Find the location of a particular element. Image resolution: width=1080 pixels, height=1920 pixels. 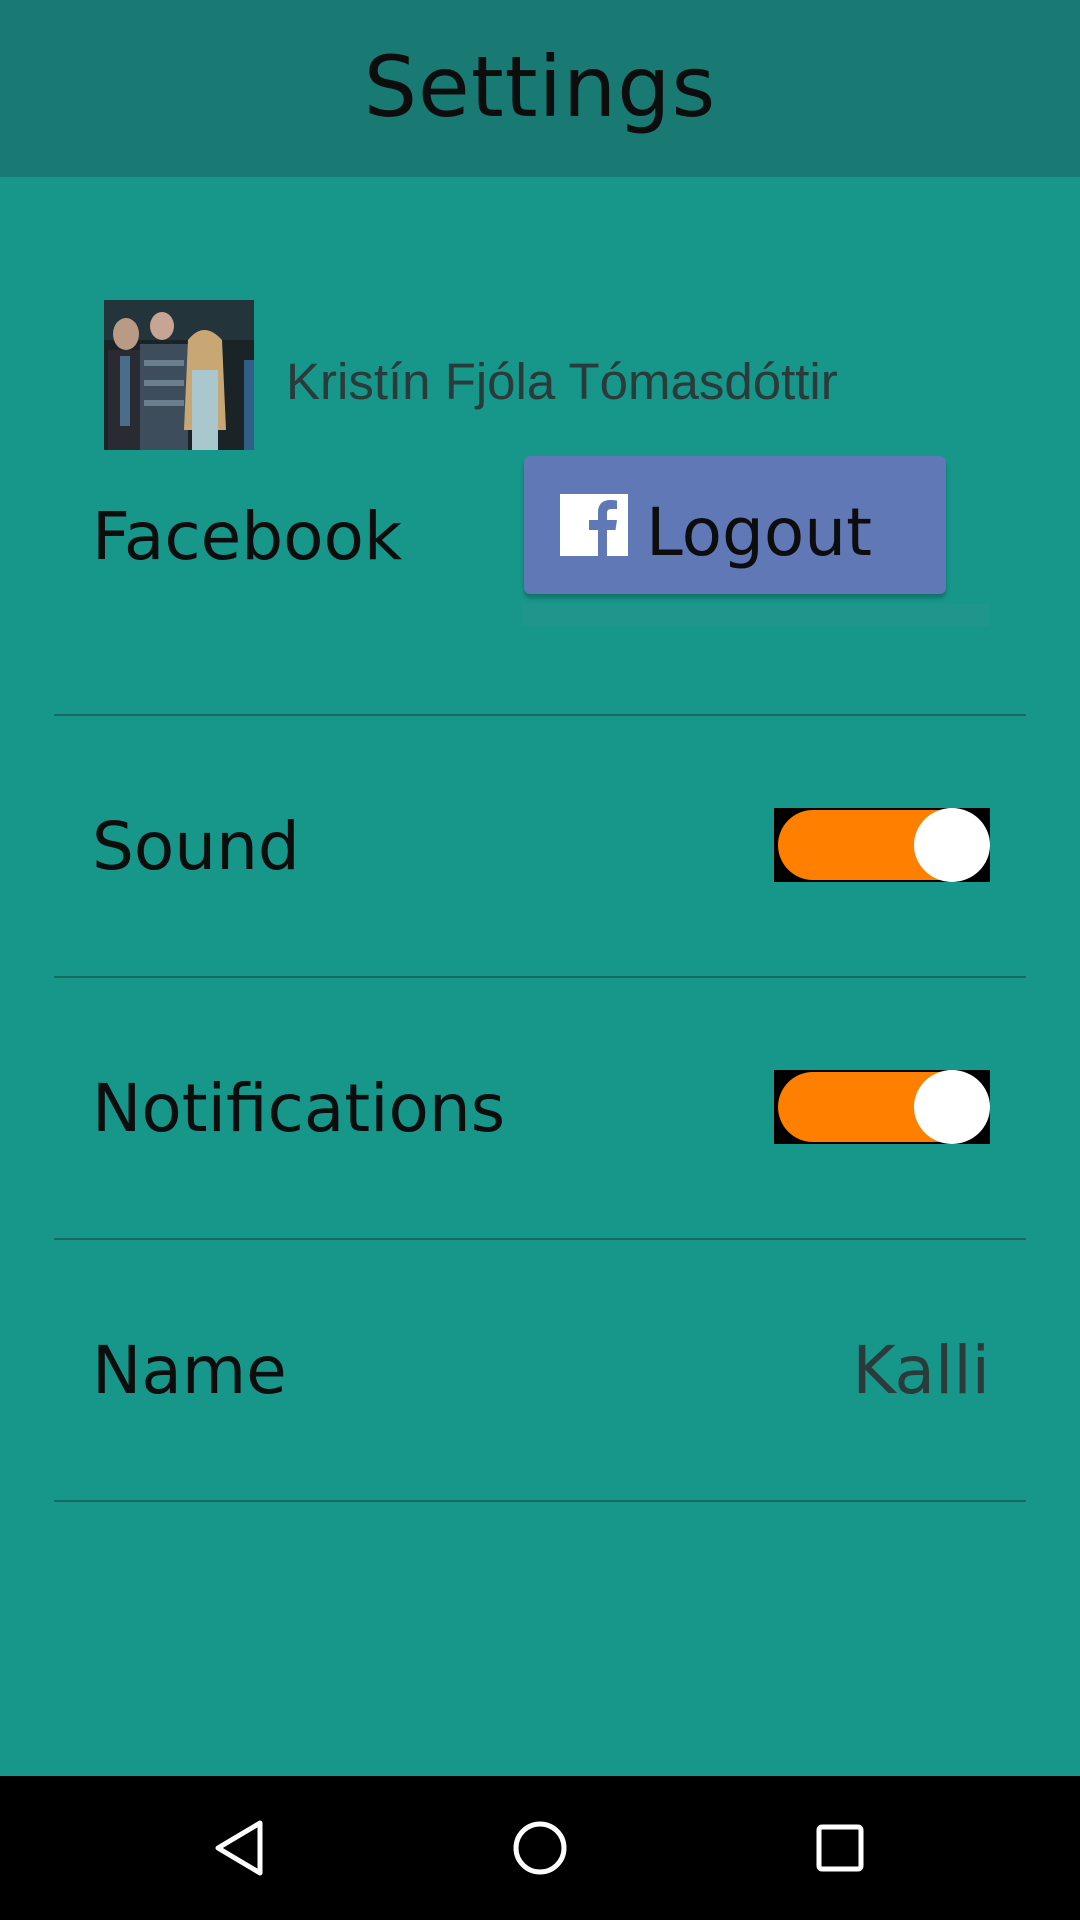

notifications-label: Notifications is located at coordinates (299, 1108).